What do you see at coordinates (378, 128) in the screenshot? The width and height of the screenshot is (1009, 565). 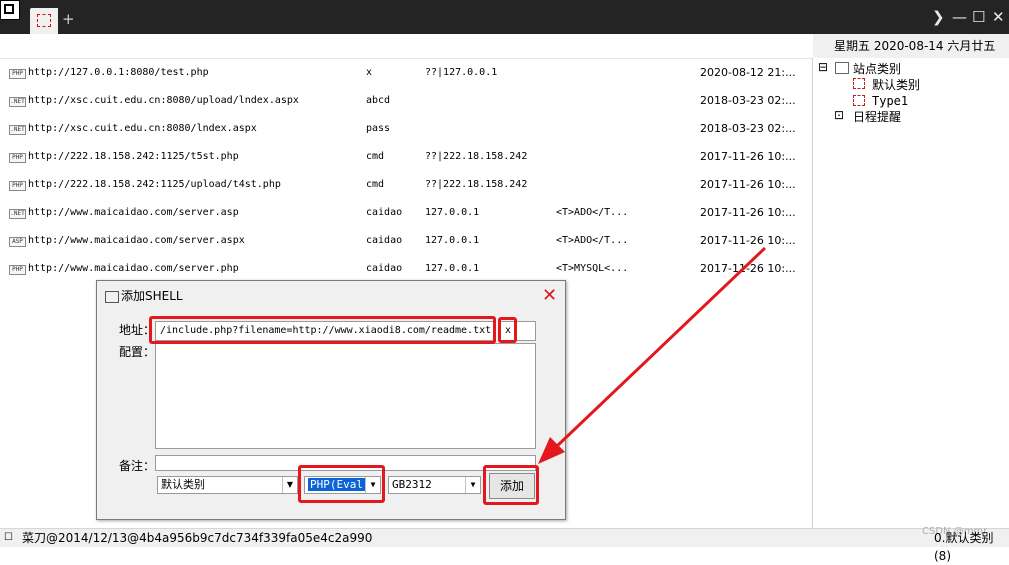 I see `shell-password: pass` at bounding box center [378, 128].